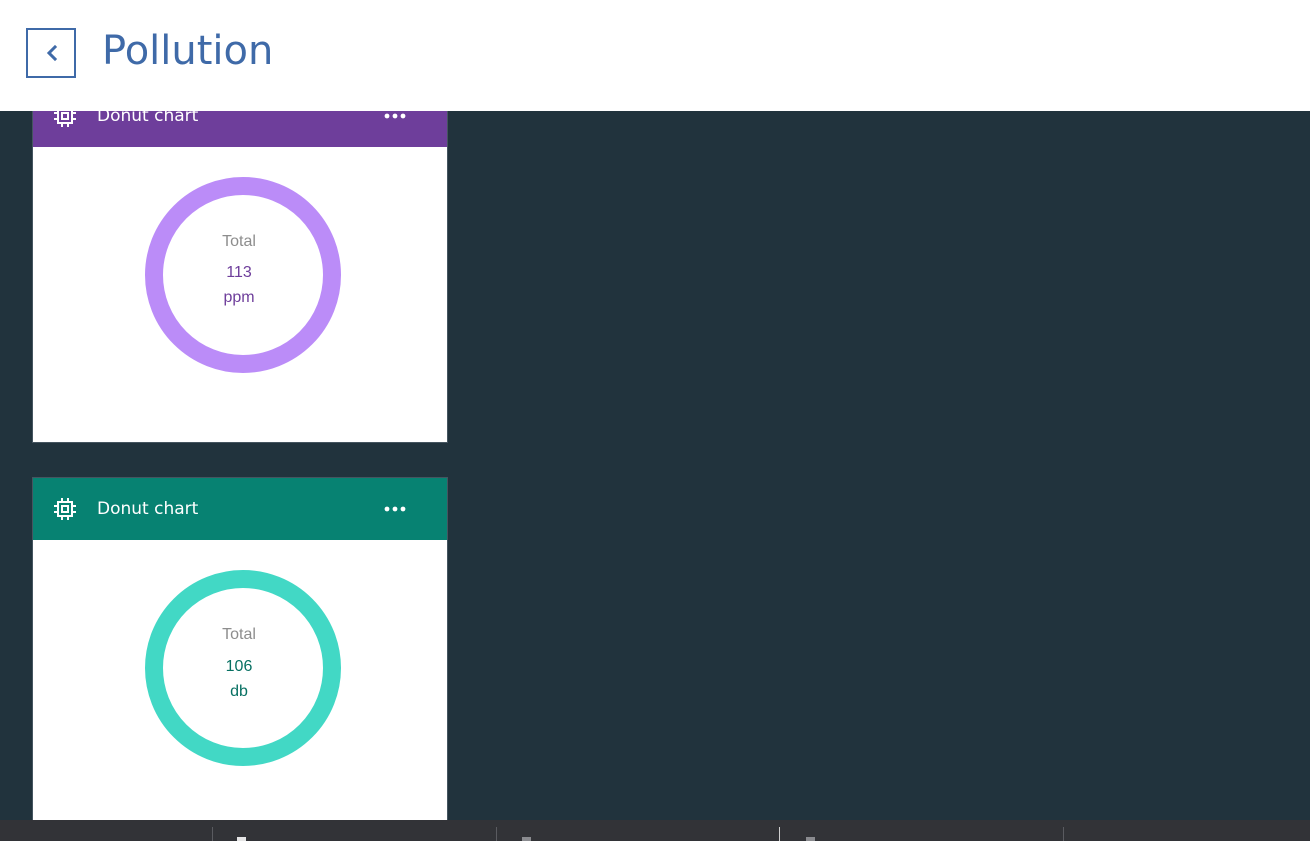 The width and height of the screenshot is (1310, 841). What do you see at coordinates (239, 272) in the screenshot?
I see `donut-value: 113` at bounding box center [239, 272].